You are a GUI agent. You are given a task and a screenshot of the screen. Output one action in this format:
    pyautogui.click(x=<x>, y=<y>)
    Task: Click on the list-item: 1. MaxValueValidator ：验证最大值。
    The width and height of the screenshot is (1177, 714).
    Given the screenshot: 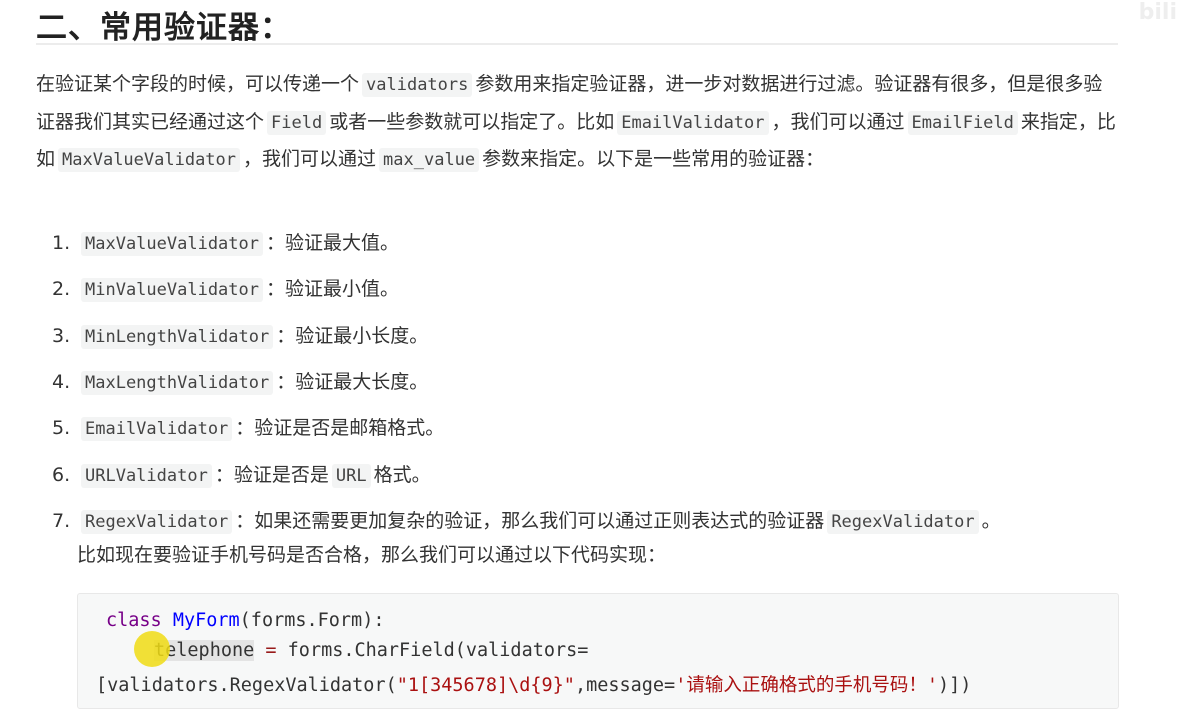 What is the action you would take?
    pyautogui.click(x=226, y=242)
    